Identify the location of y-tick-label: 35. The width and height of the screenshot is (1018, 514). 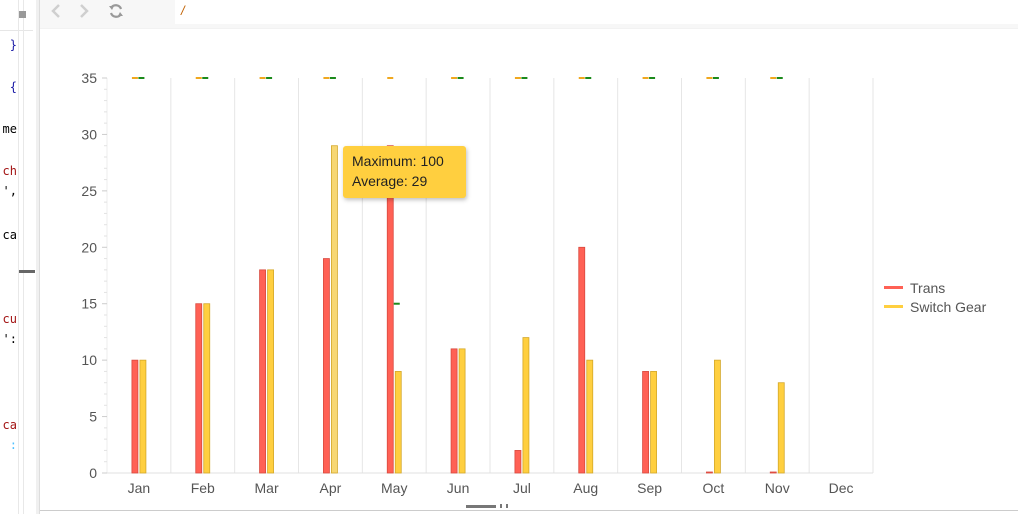
(89, 78).